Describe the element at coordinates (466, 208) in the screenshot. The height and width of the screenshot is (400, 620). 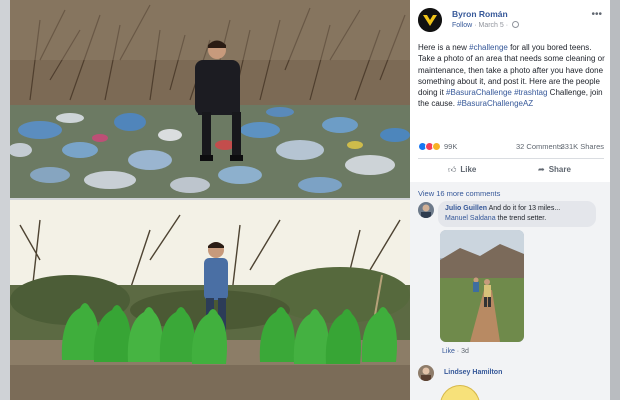
I see `comment-author: Julio Guillen` at that location.